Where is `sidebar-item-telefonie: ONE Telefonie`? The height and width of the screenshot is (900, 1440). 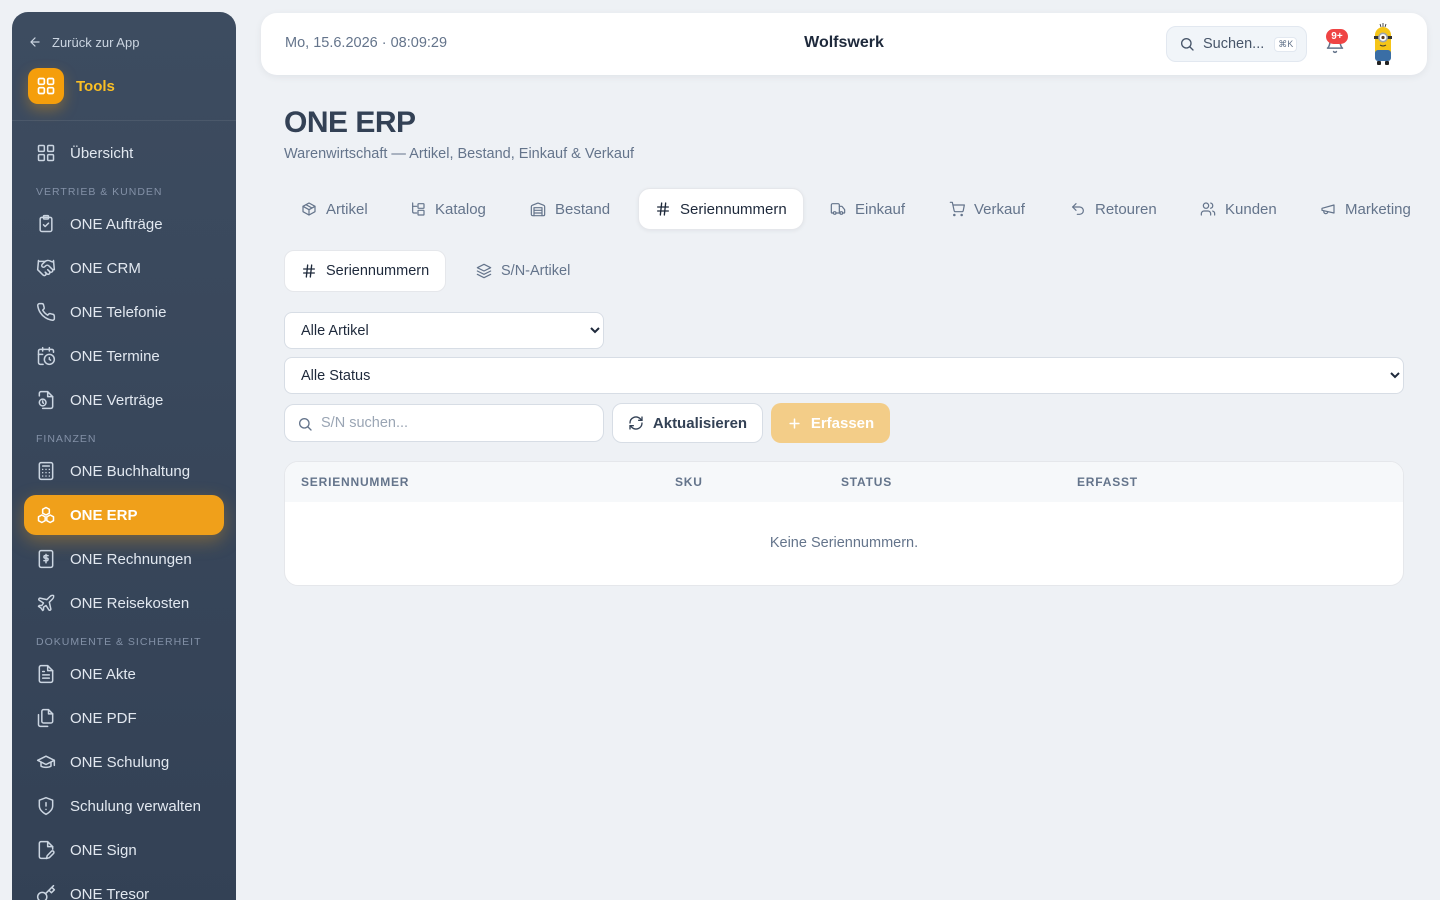
sidebar-item-telefonie: ONE Telefonie is located at coordinates (124, 312).